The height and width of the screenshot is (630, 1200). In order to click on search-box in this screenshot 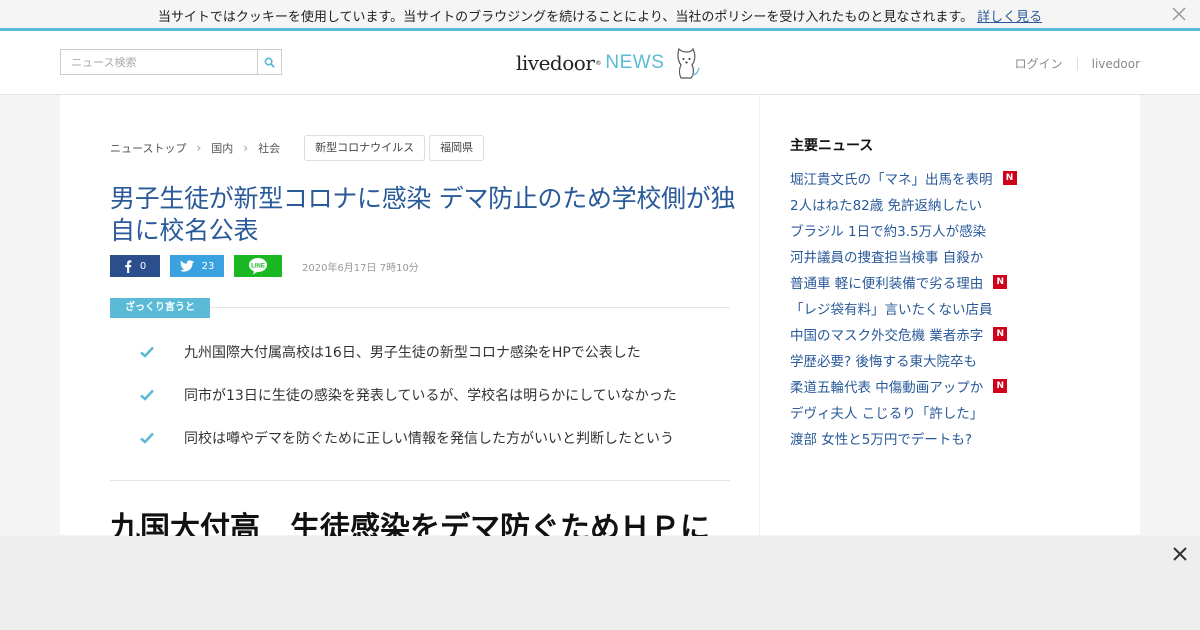, I will do `click(171, 62)`.